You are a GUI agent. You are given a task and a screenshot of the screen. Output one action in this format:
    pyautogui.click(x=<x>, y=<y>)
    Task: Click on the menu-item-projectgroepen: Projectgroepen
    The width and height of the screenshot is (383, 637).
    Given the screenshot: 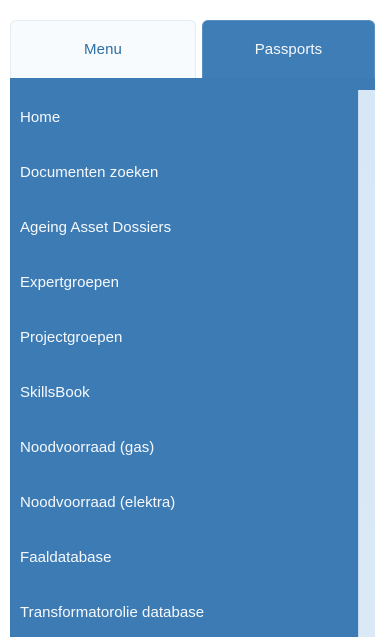 What is the action you would take?
    pyautogui.click(x=170, y=337)
    